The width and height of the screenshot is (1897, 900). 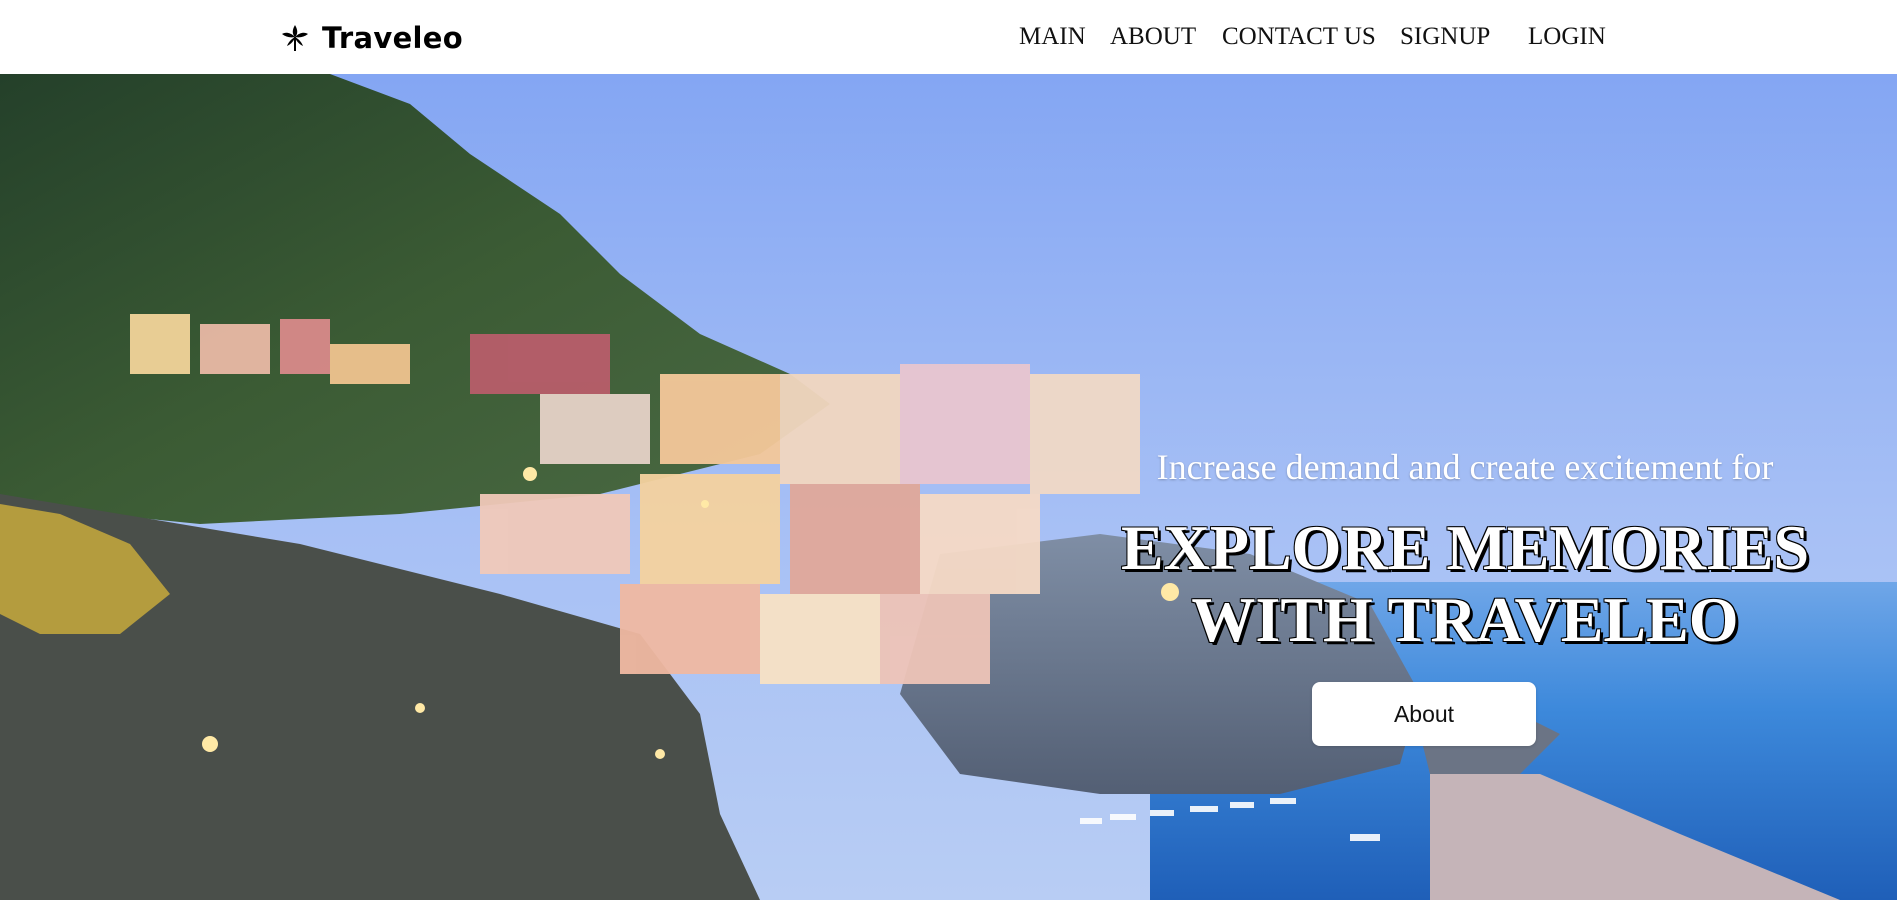 What do you see at coordinates (1567, 37) in the screenshot?
I see `nav-link-login: LOGIN` at bounding box center [1567, 37].